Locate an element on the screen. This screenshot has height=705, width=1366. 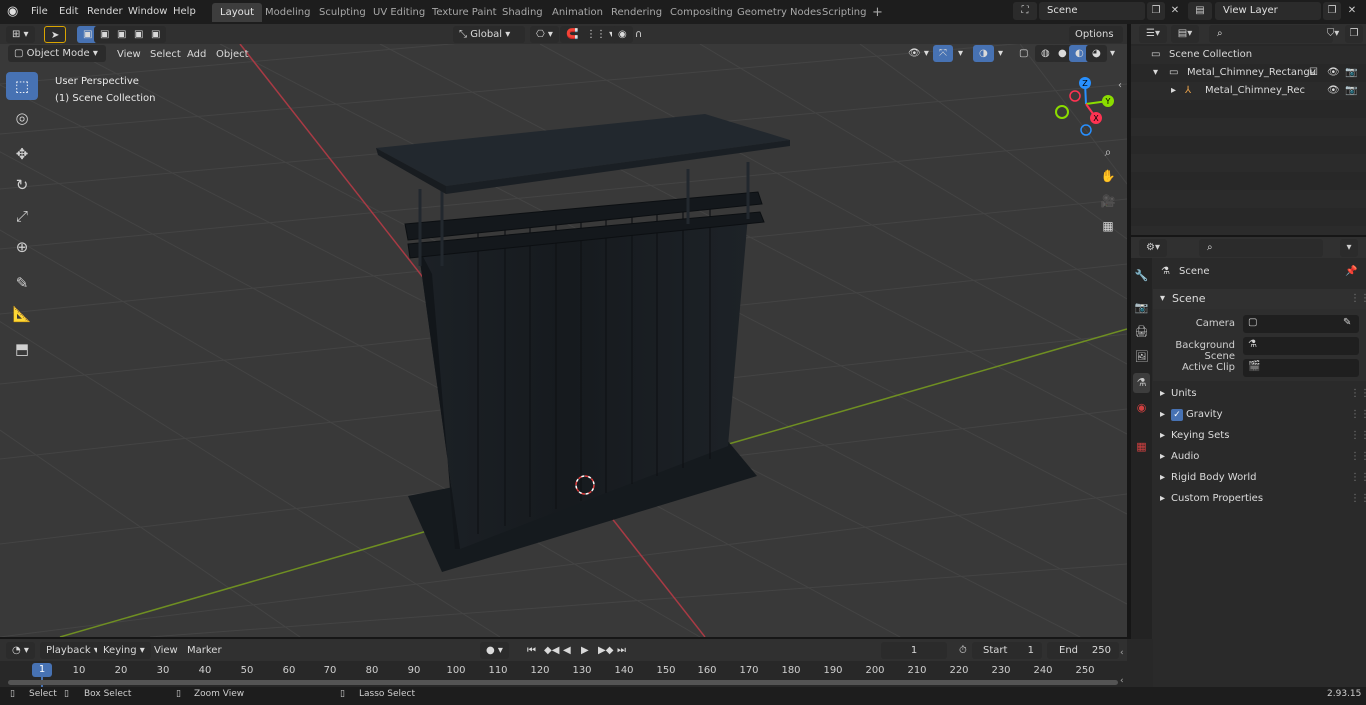
output-tab-icon: 🖨 is located at coordinates (1141, 332).